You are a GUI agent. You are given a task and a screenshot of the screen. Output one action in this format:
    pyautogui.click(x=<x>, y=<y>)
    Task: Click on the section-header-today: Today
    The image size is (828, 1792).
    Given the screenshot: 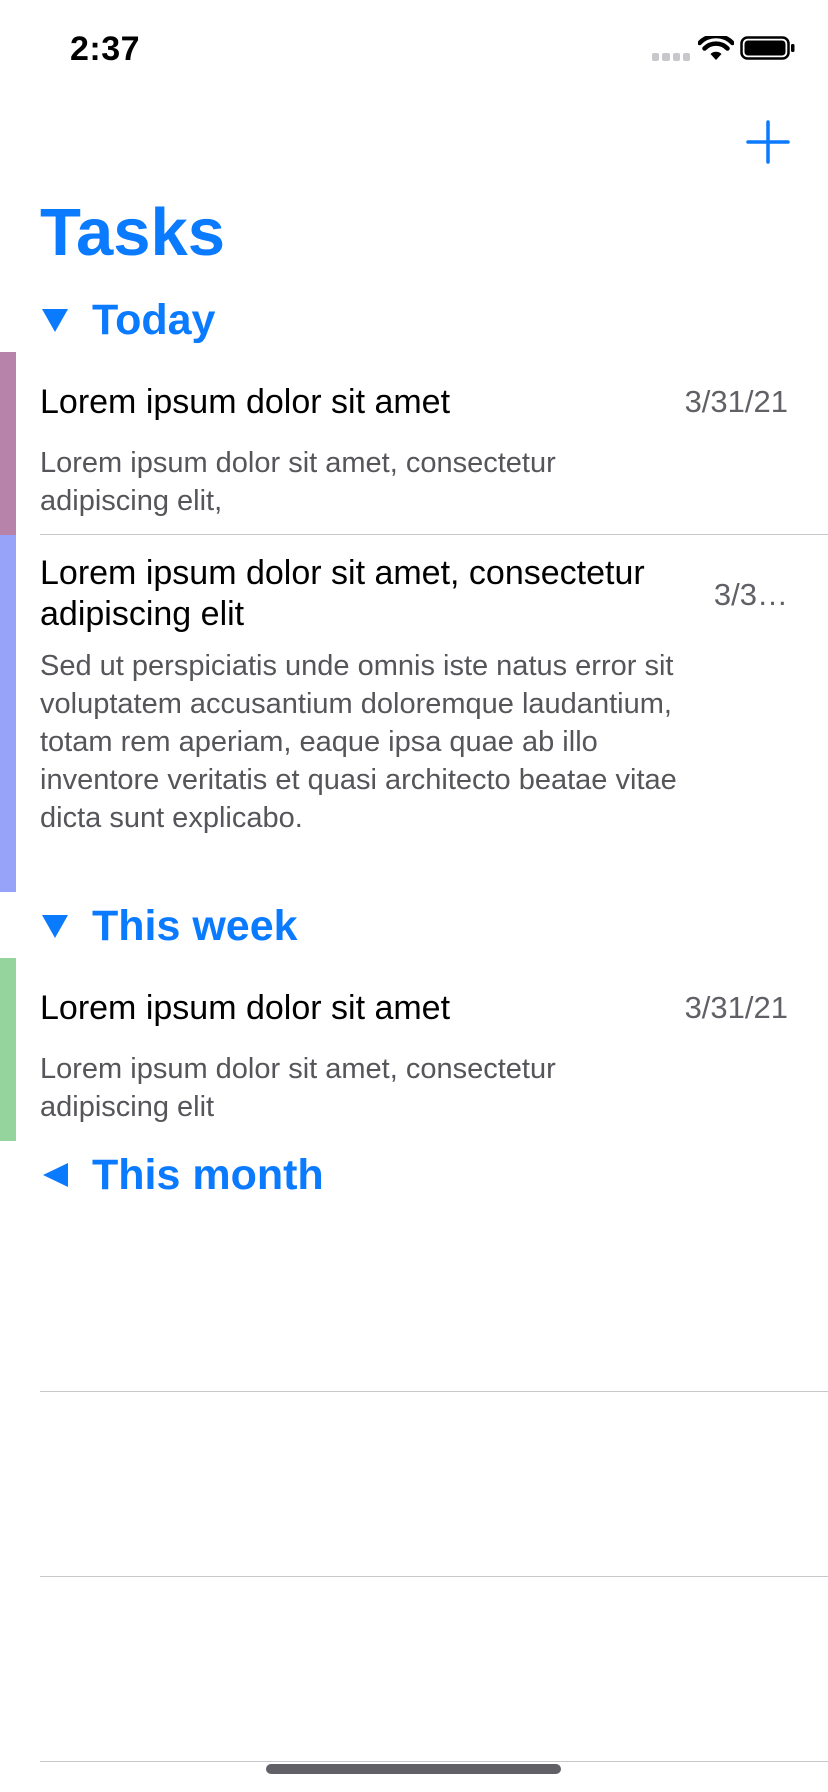 What is the action you would take?
    pyautogui.click(x=127, y=320)
    